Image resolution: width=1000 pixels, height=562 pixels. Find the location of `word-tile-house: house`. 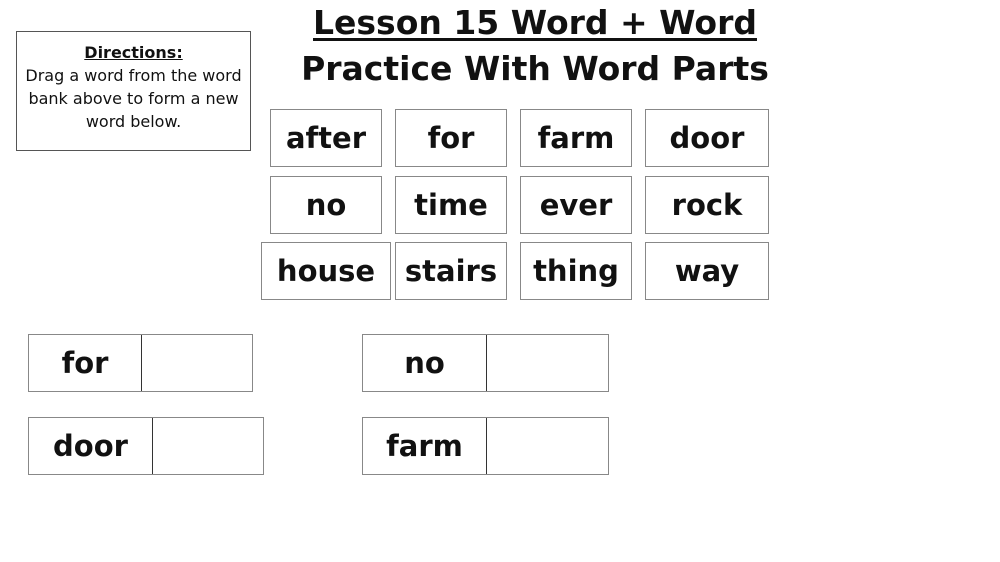

word-tile-house: house is located at coordinates (326, 271).